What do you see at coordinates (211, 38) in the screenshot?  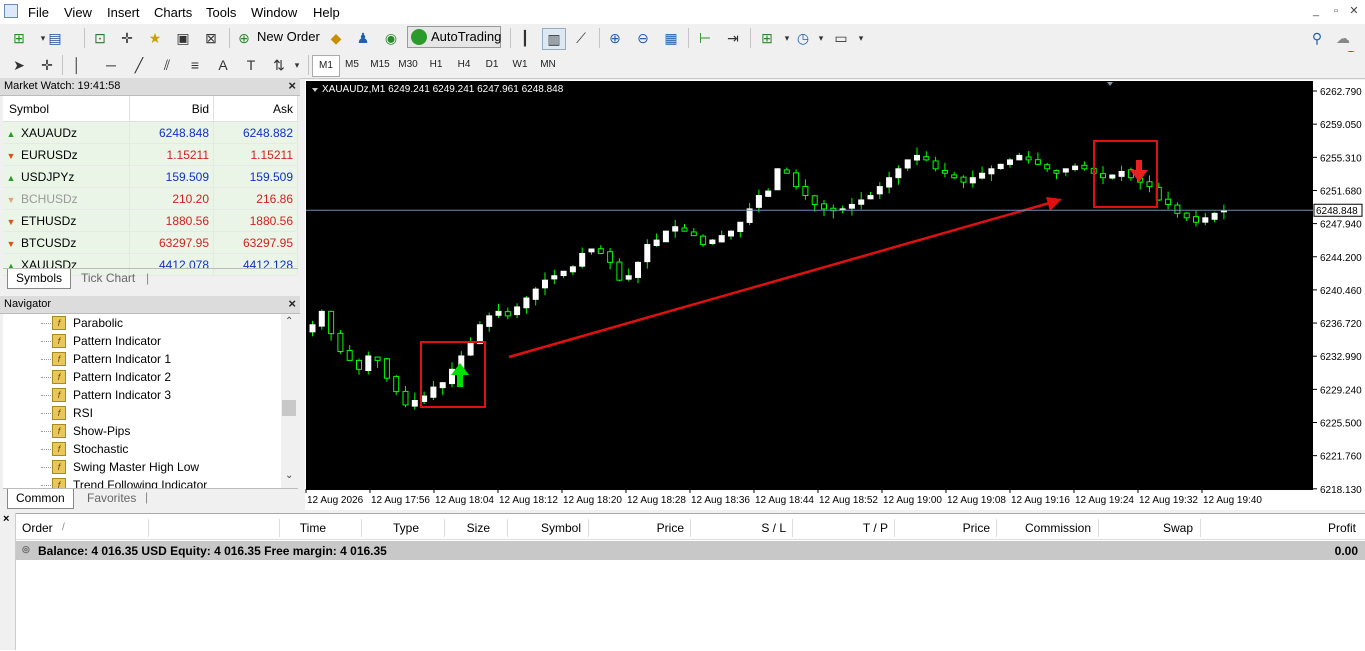 I see `strategy-tester-icon: ⊠` at bounding box center [211, 38].